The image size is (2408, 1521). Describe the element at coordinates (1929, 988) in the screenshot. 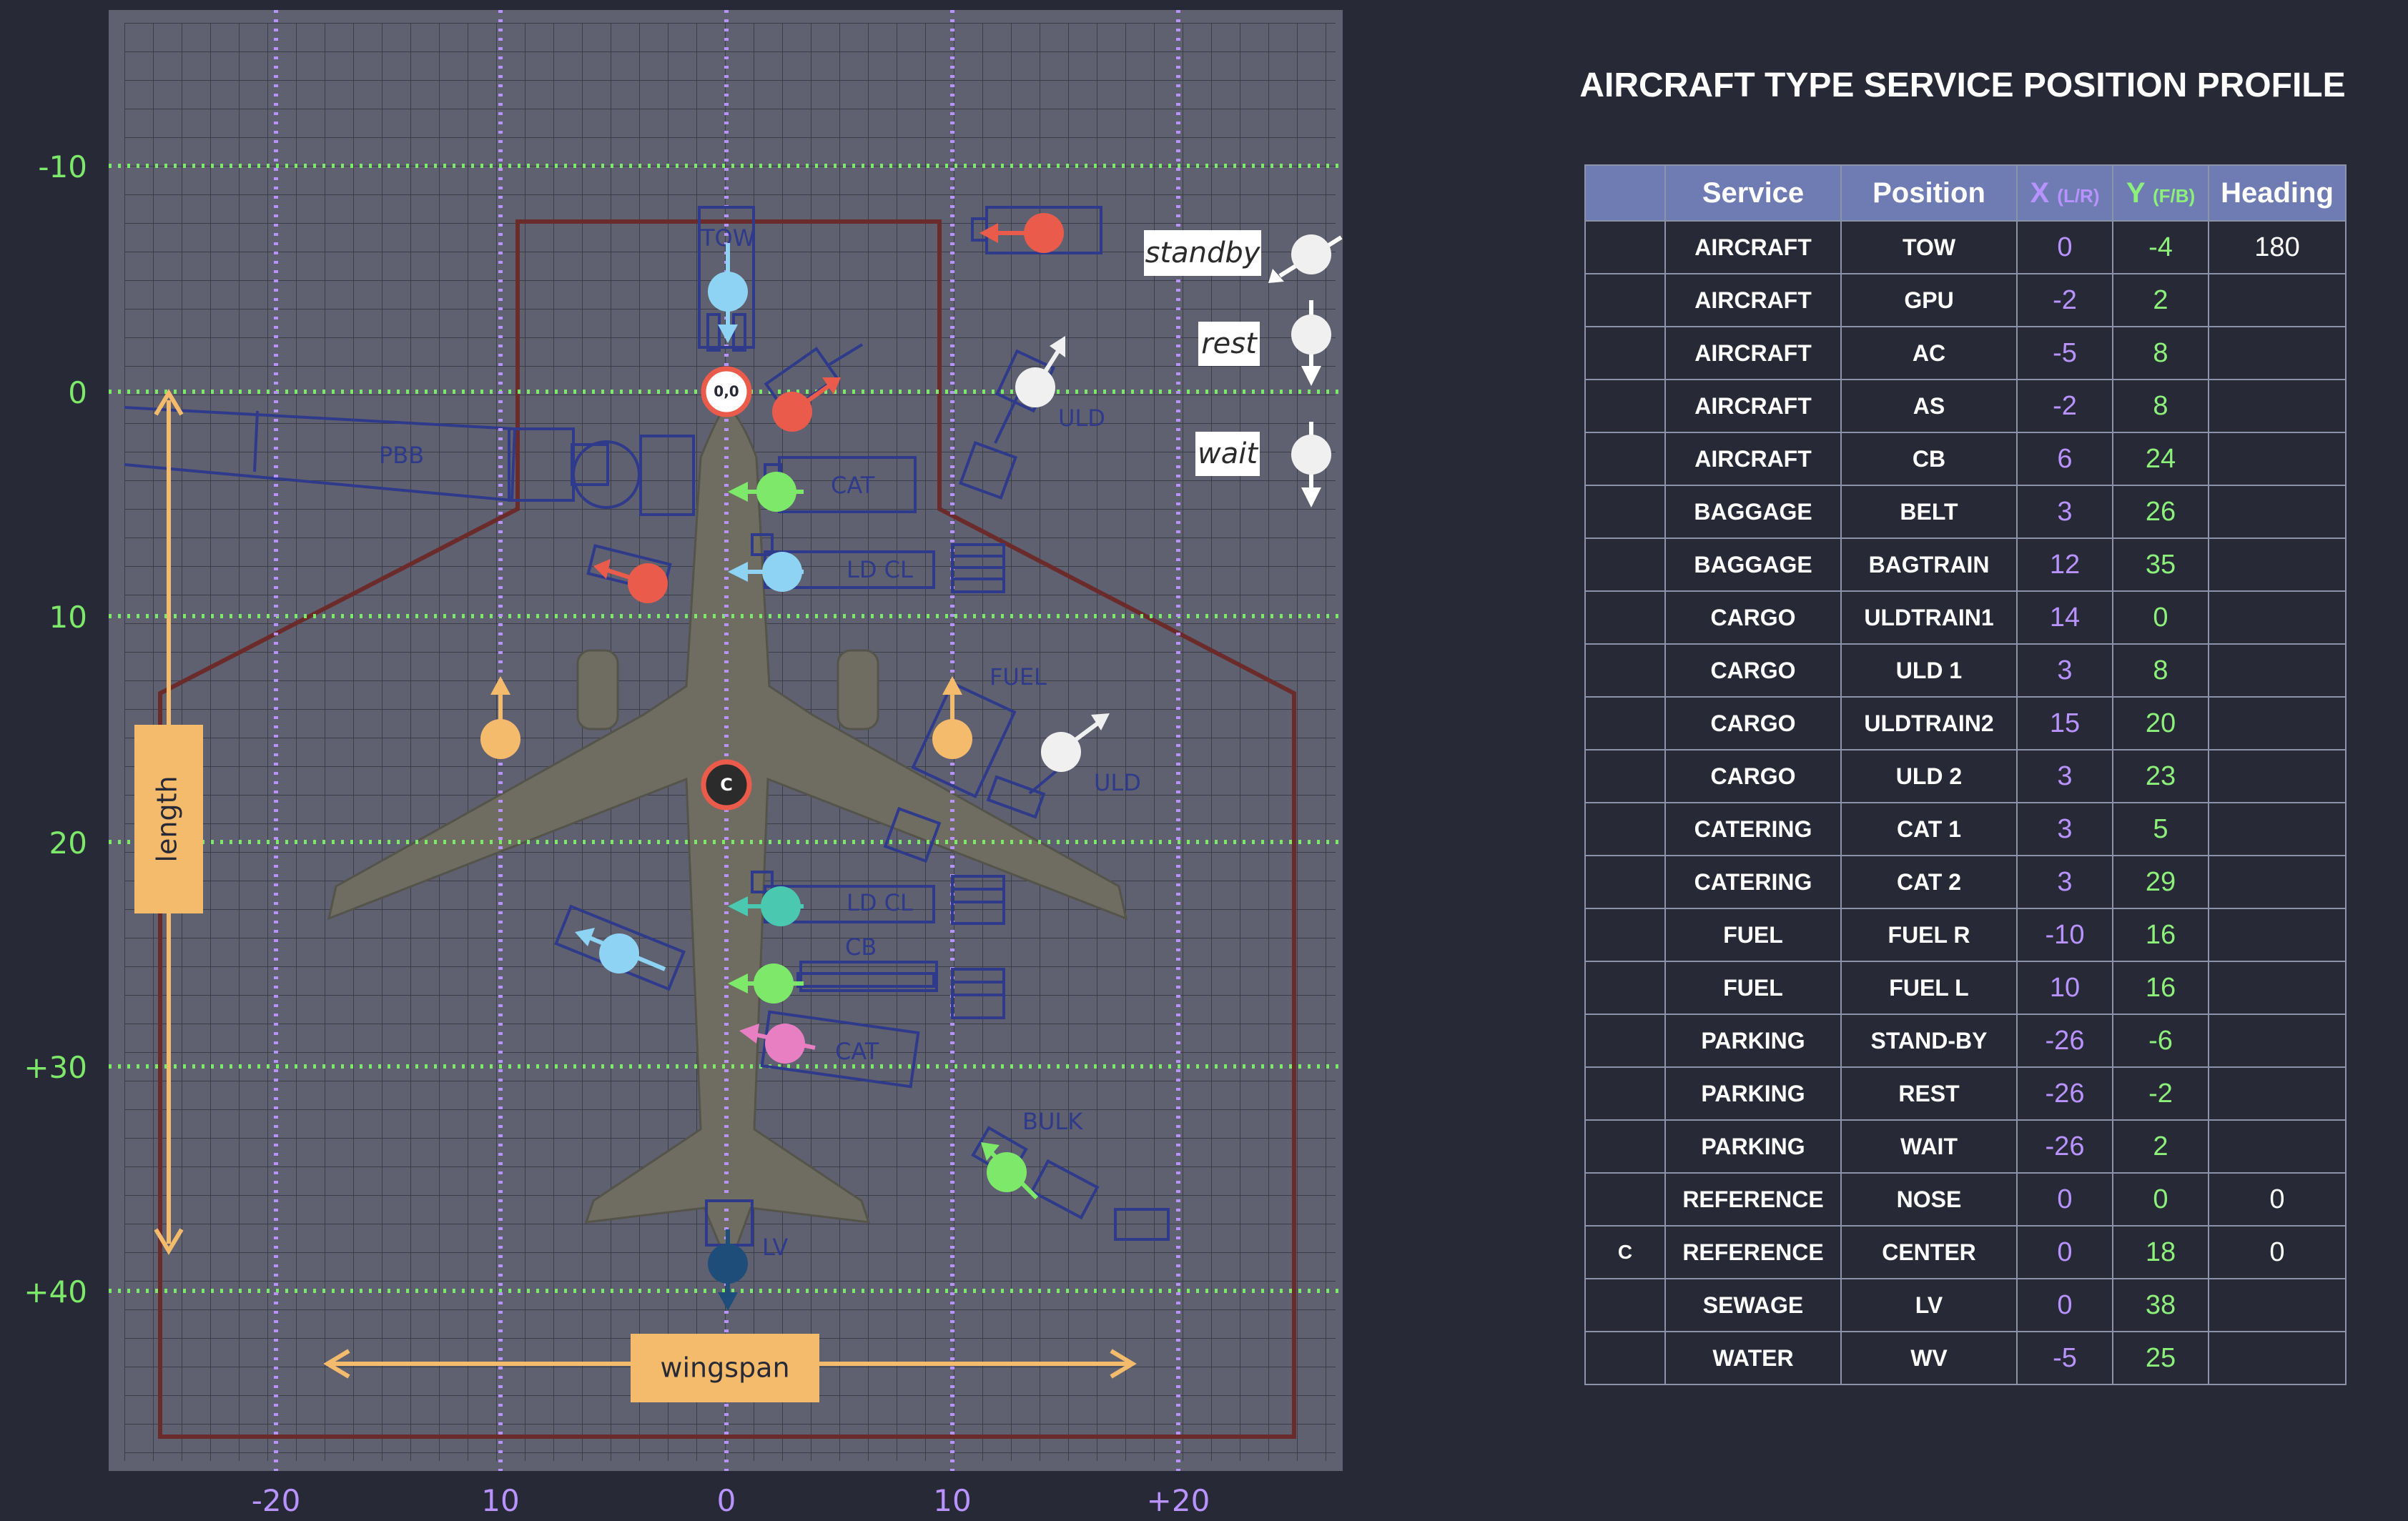

I see `cell-position: FUEL L` at that location.